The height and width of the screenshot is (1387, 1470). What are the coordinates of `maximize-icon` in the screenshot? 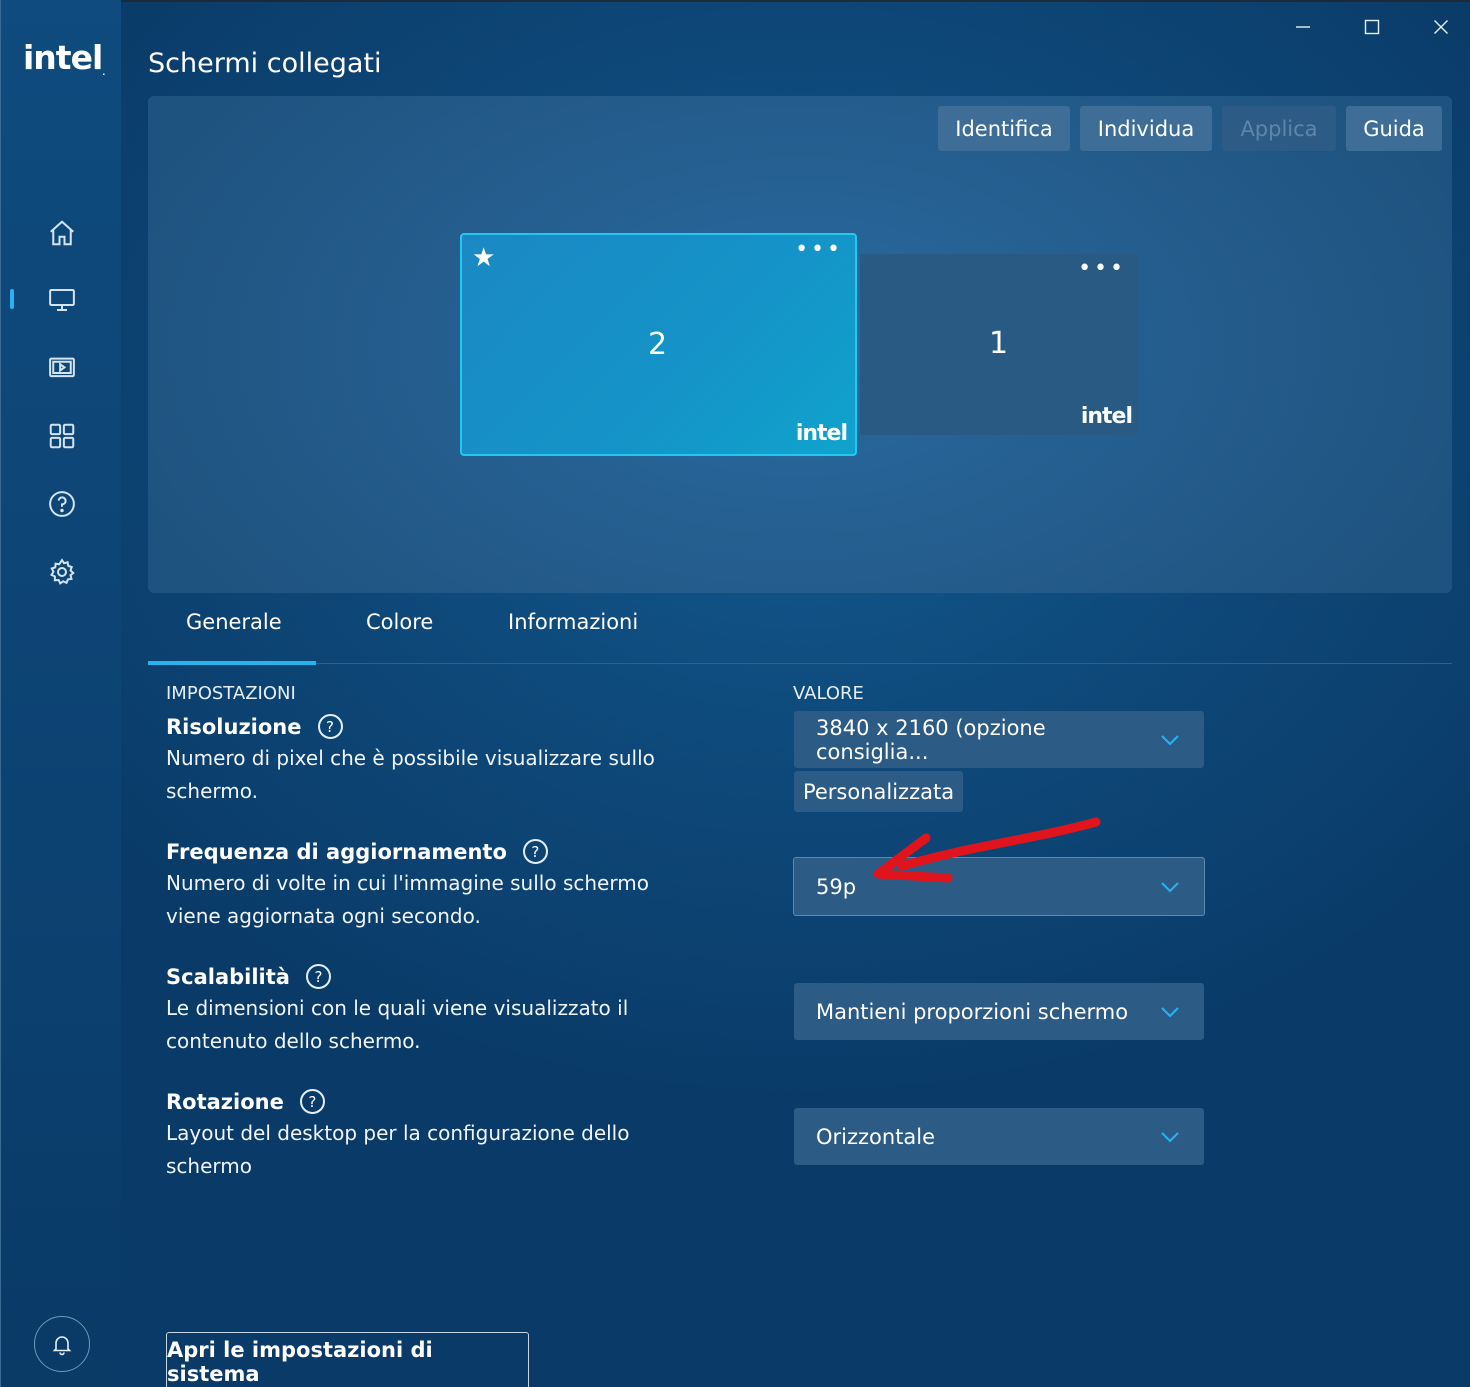 It's located at (1372, 27).